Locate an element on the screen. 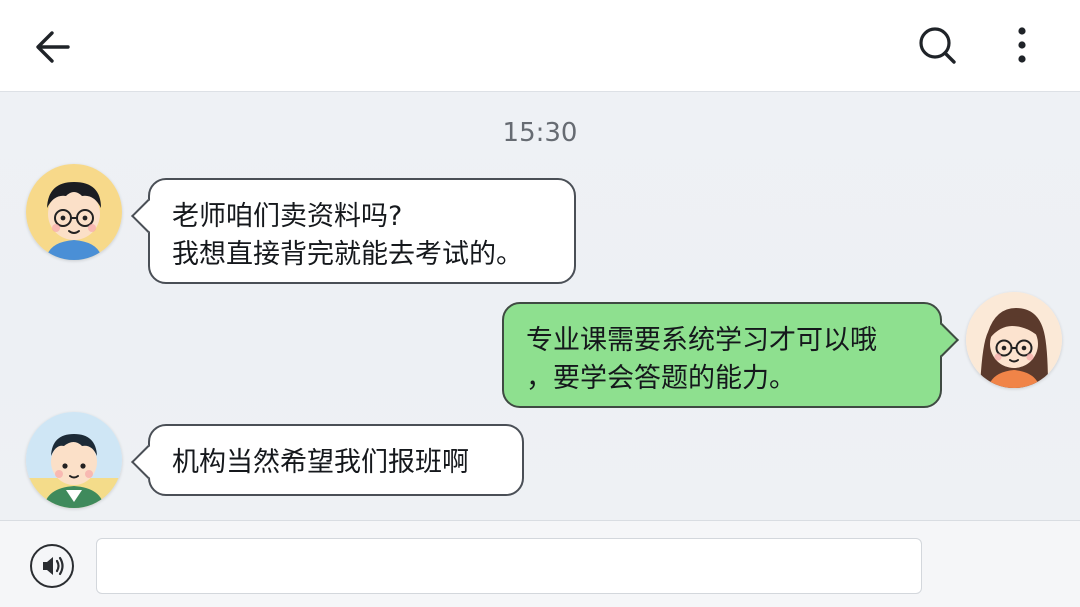 The width and height of the screenshot is (1080, 607). voice-input-button is located at coordinates (52, 566).